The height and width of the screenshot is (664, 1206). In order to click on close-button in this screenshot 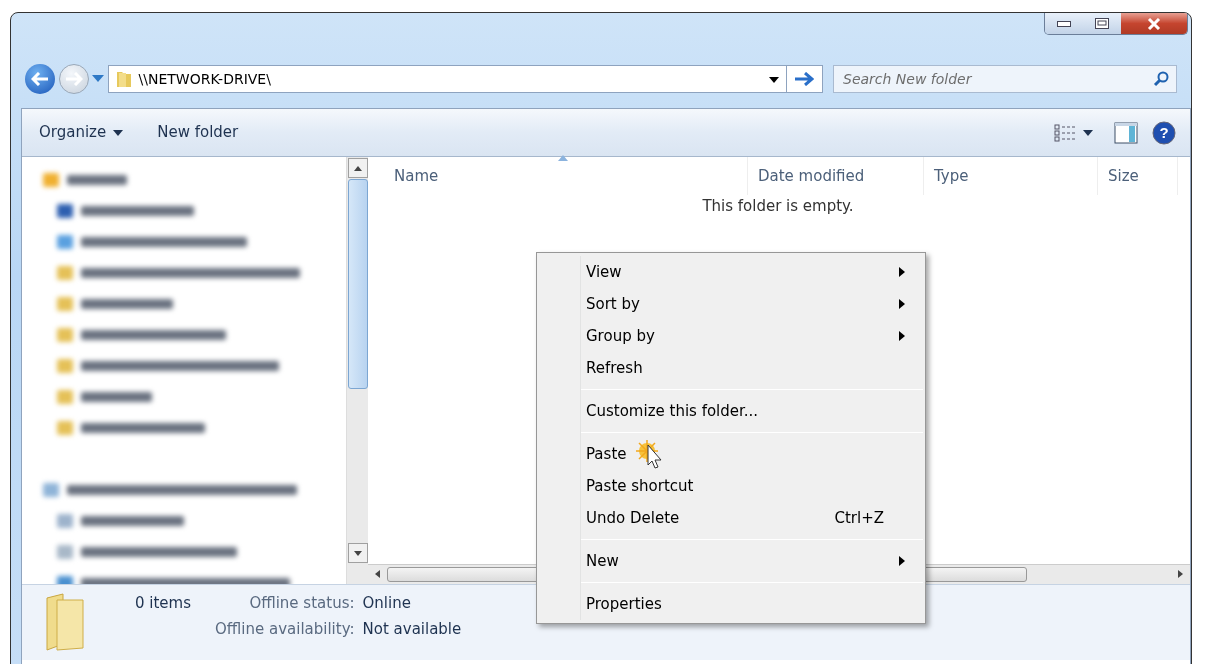, I will do `click(1154, 23)`.